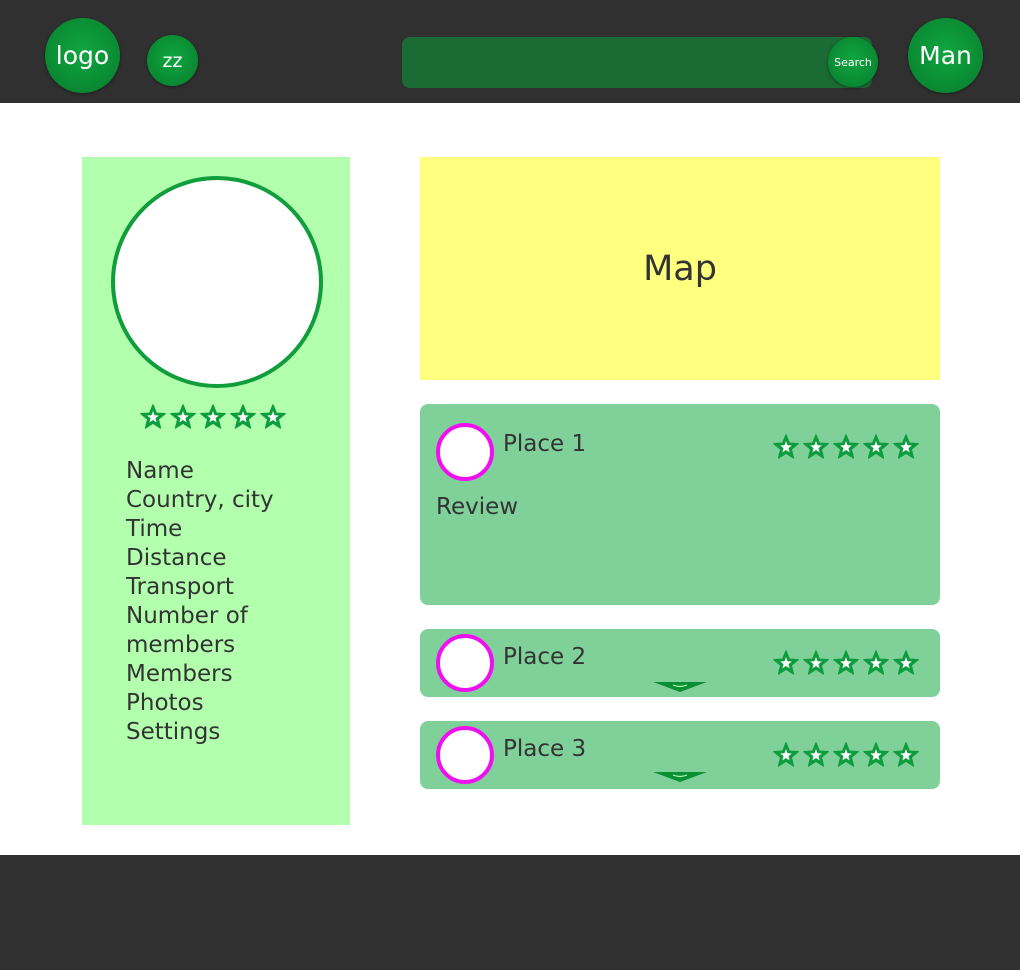  I want to click on place-card: Place 3, so click(680, 755).